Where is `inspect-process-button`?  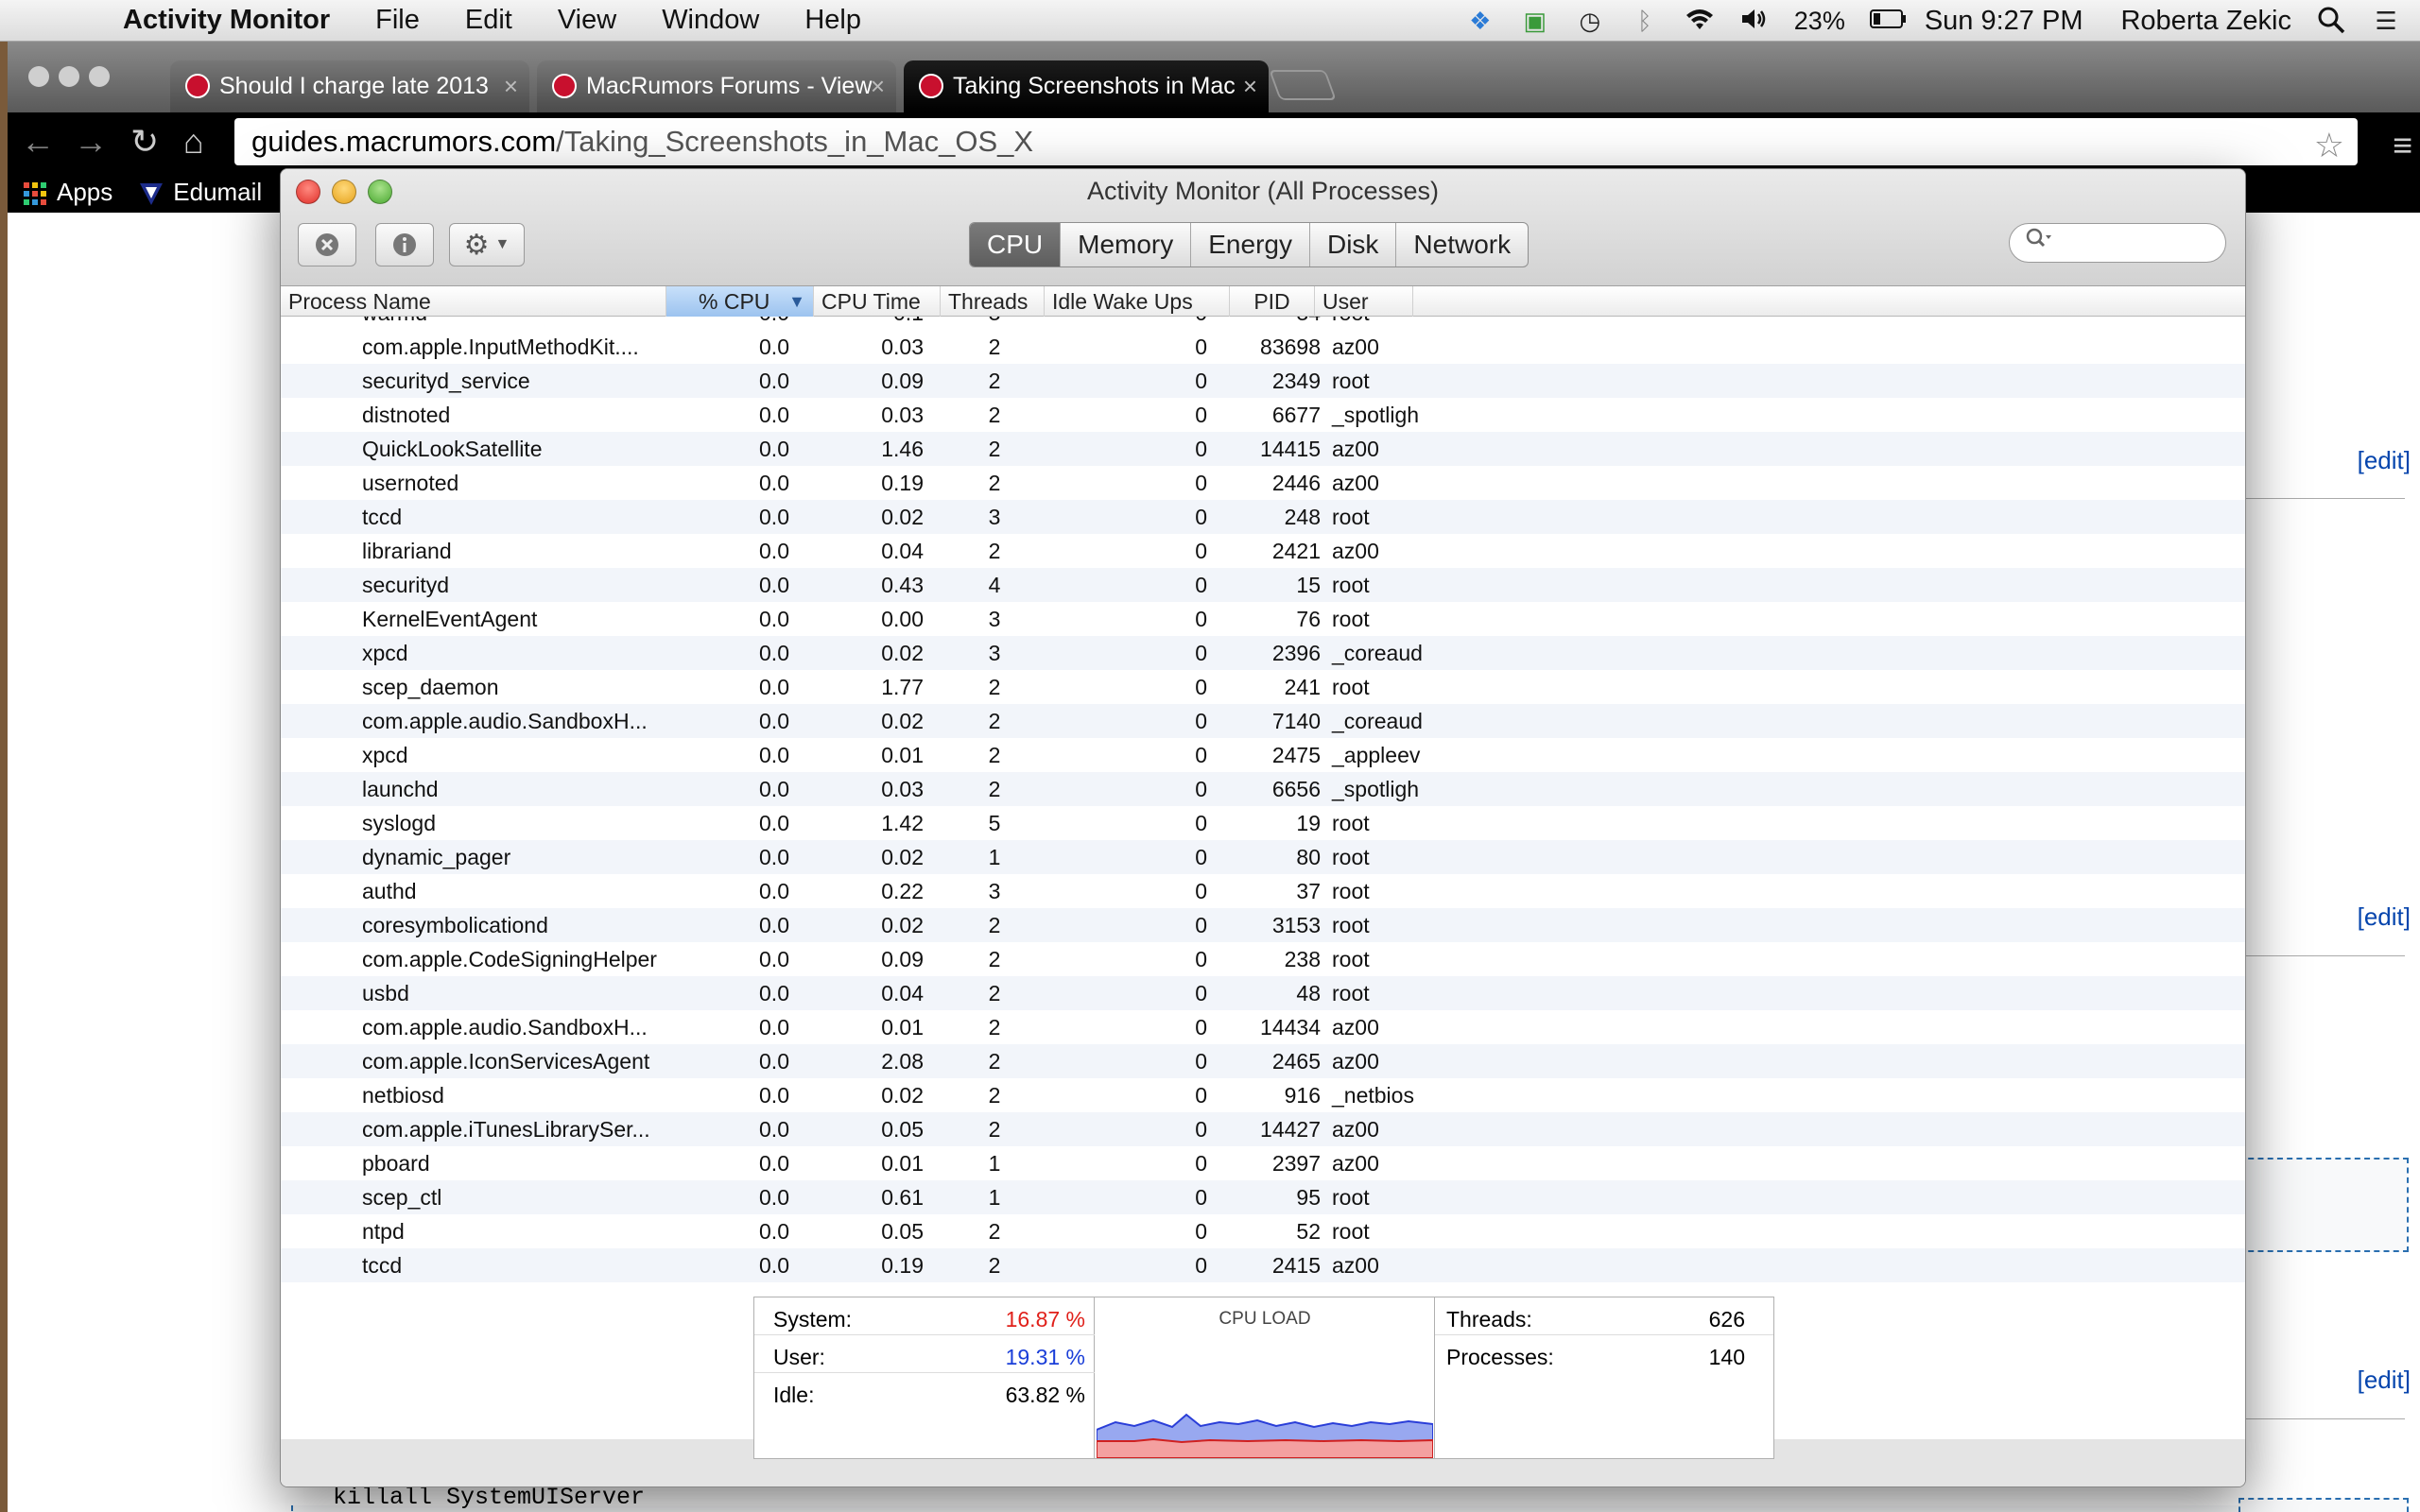 inspect-process-button is located at coordinates (405, 244).